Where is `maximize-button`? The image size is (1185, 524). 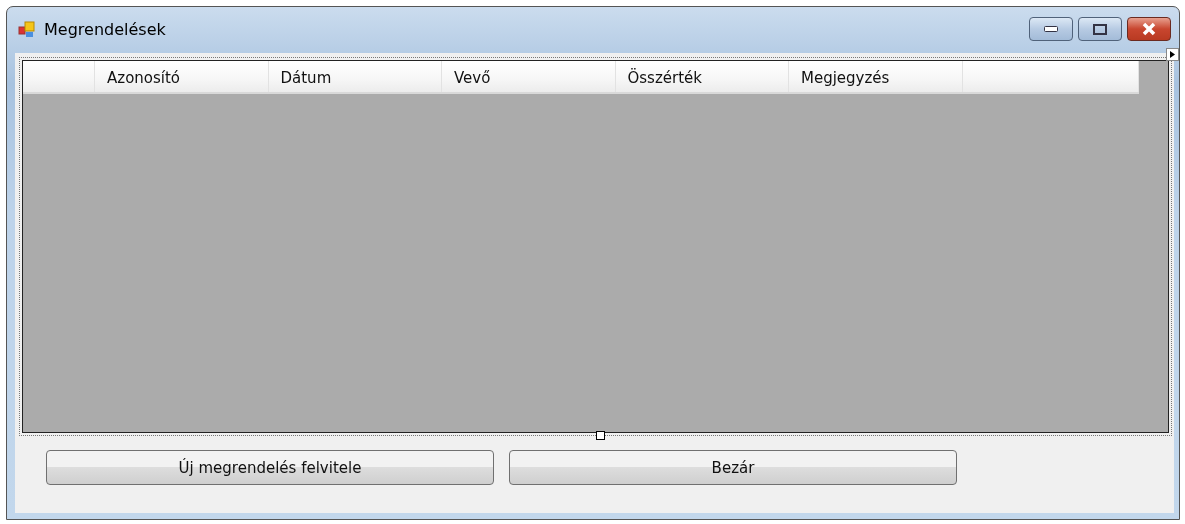 maximize-button is located at coordinates (1100, 29).